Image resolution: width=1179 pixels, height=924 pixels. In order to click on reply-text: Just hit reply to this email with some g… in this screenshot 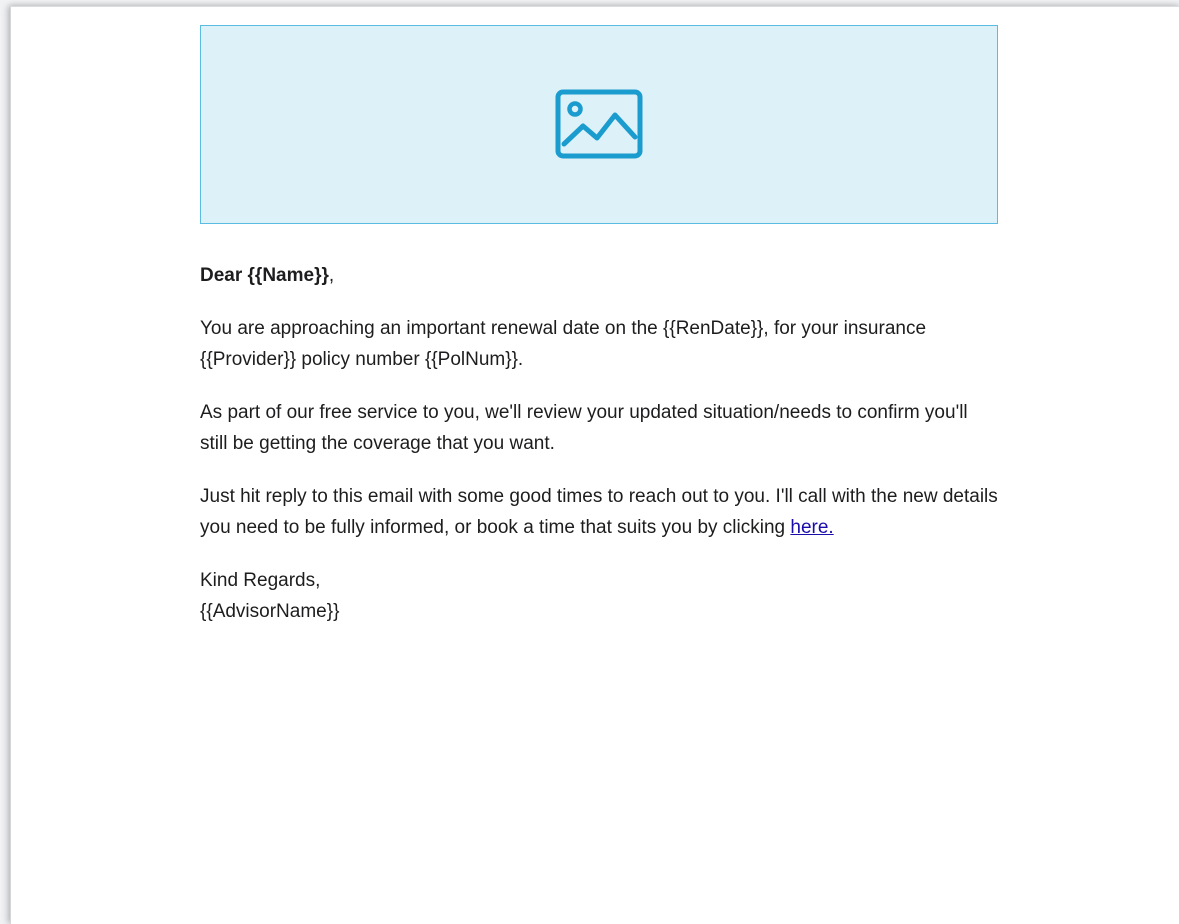, I will do `click(599, 512)`.